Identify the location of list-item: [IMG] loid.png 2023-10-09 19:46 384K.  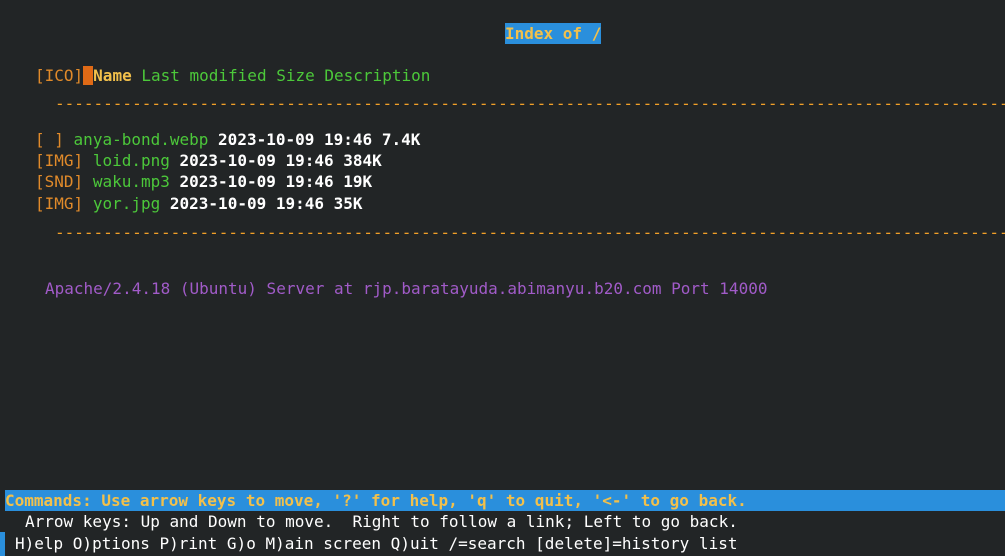
(208, 160).